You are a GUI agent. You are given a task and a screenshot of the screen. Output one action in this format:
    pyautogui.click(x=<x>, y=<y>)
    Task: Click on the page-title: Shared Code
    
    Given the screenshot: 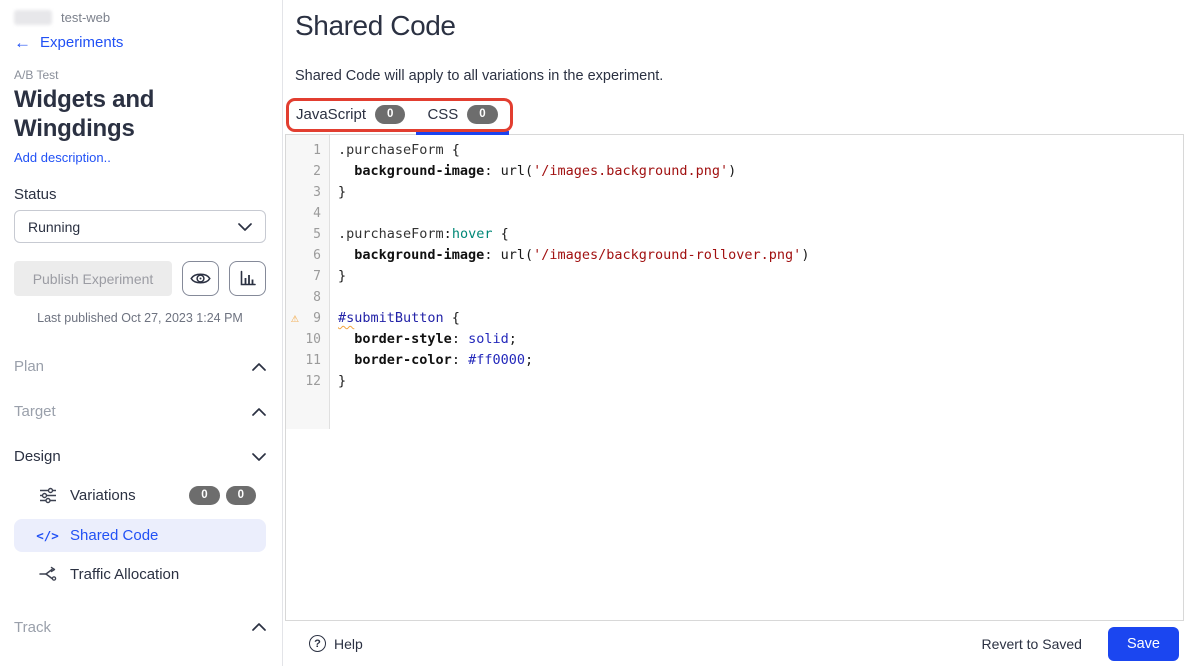 What is the action you would take?
    pyautogui.click(x=375, y=25)
    